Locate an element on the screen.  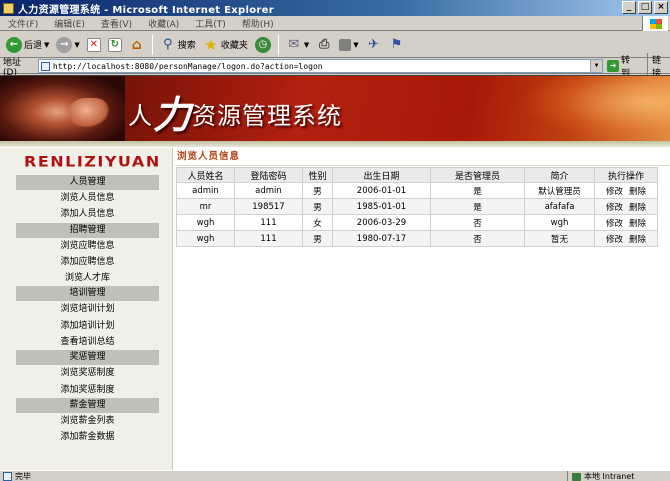
refresh-icon: ↻ is located at coordinates (114, 44).